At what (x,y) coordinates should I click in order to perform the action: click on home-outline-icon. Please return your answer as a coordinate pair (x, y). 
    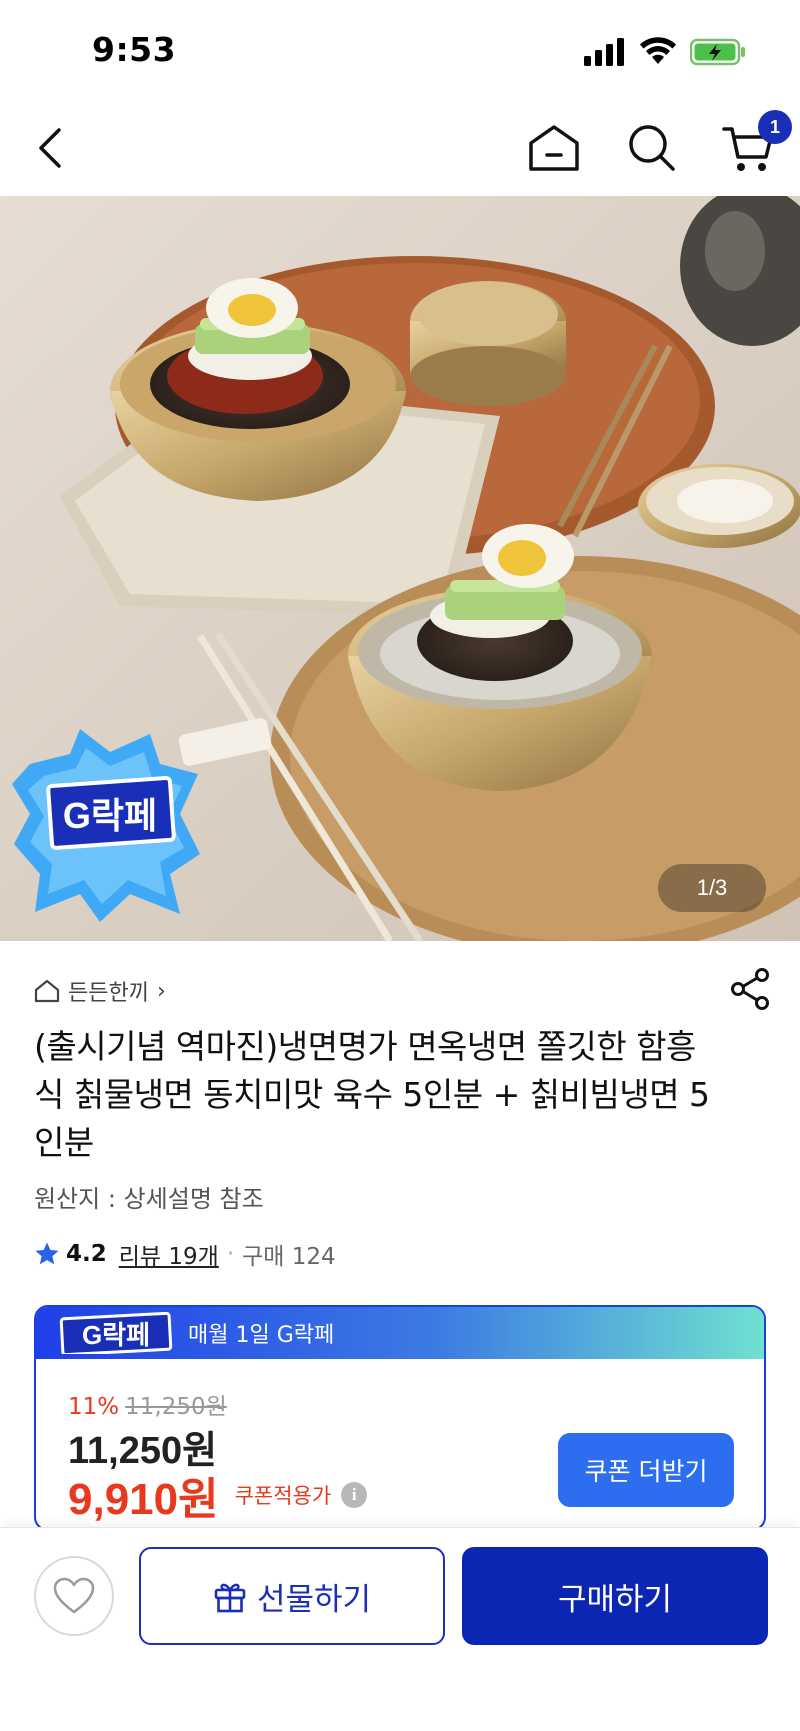
    Looking at the image, I should click on (47, 991).